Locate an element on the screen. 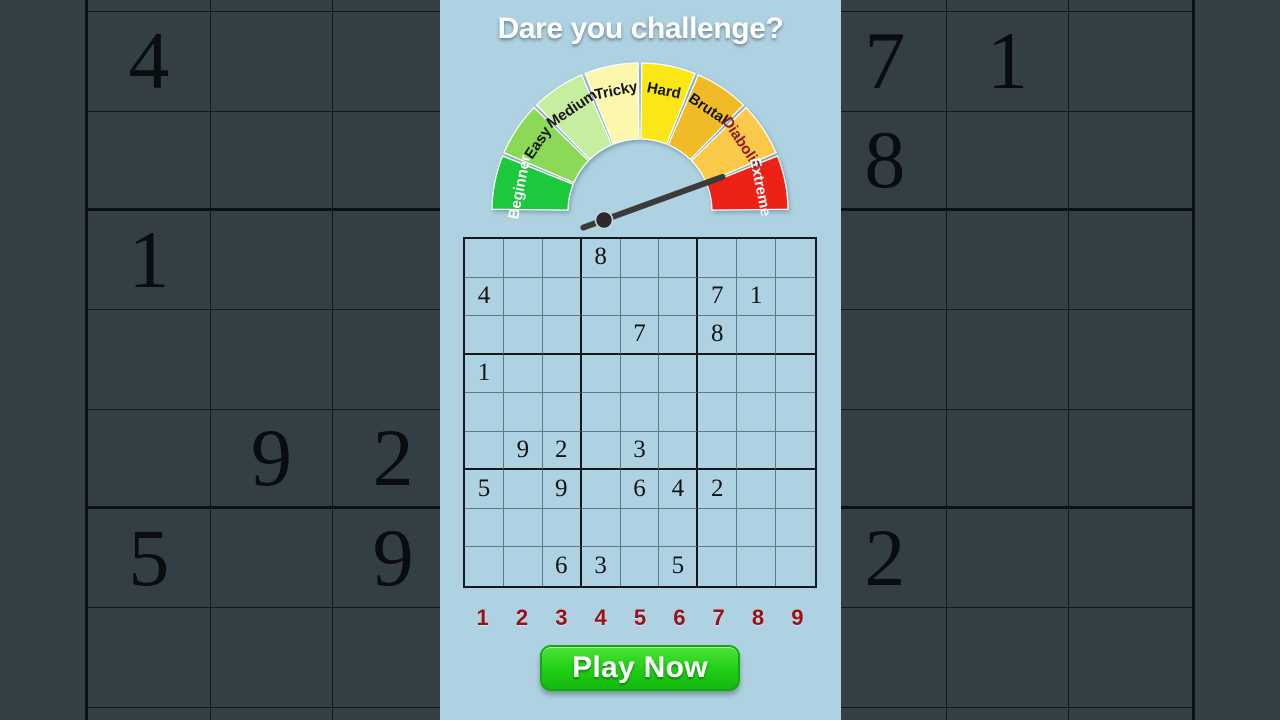 Image resolution: width=1280 pixels, height=720 pixels. number-key-2: 2 is located at coordinates (521, 618).